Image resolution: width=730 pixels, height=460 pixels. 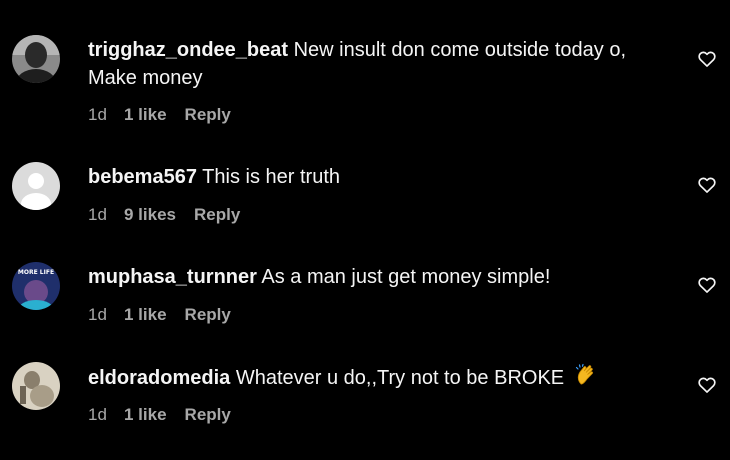 I want to click on avatar-cover-text: MORE LIFE, so click(x=36, y=272).